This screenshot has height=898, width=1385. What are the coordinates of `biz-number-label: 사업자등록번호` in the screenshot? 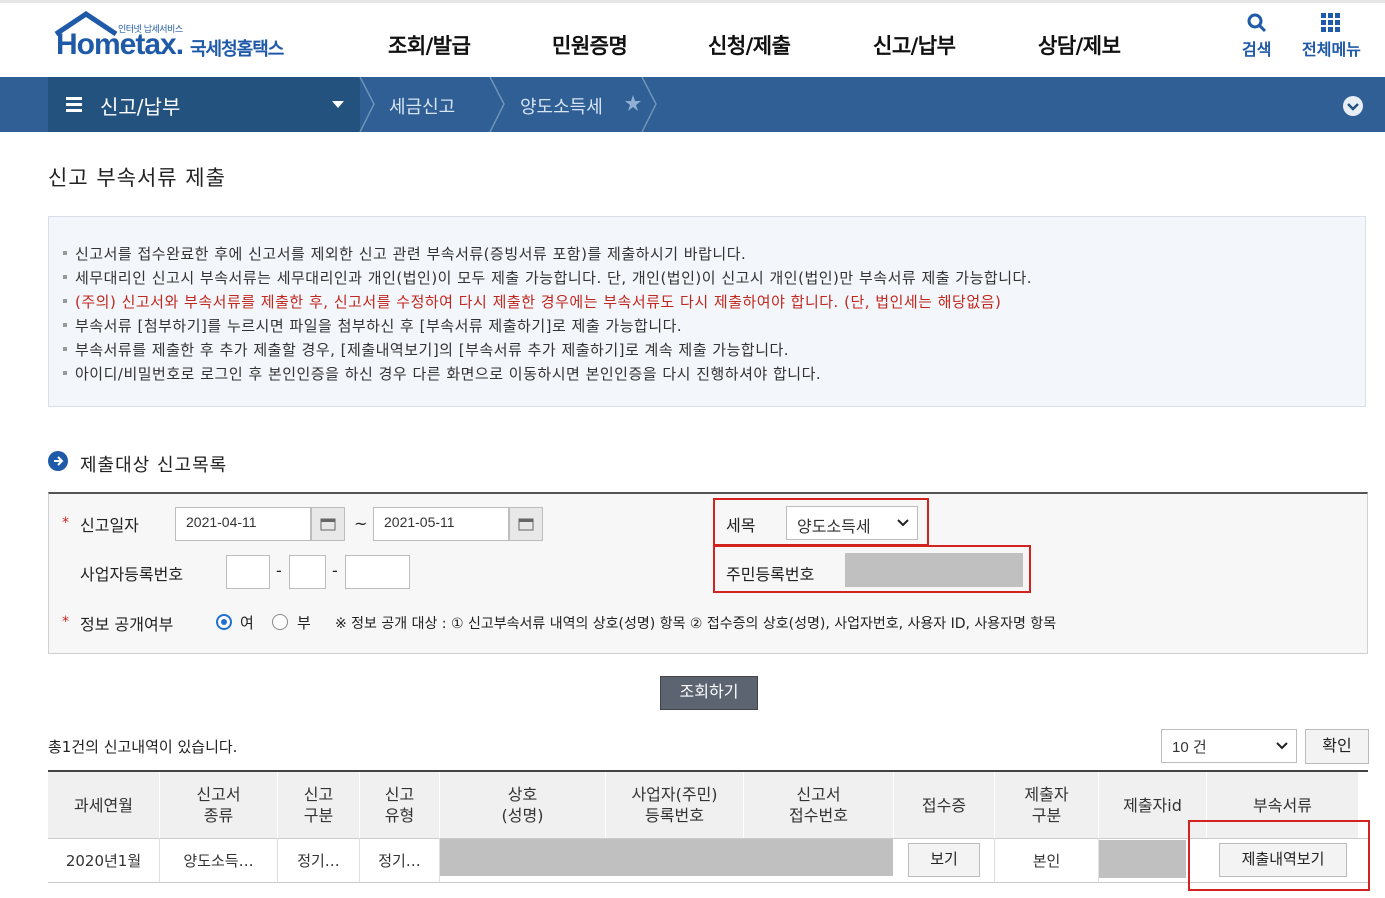 It's located at (132, 574).